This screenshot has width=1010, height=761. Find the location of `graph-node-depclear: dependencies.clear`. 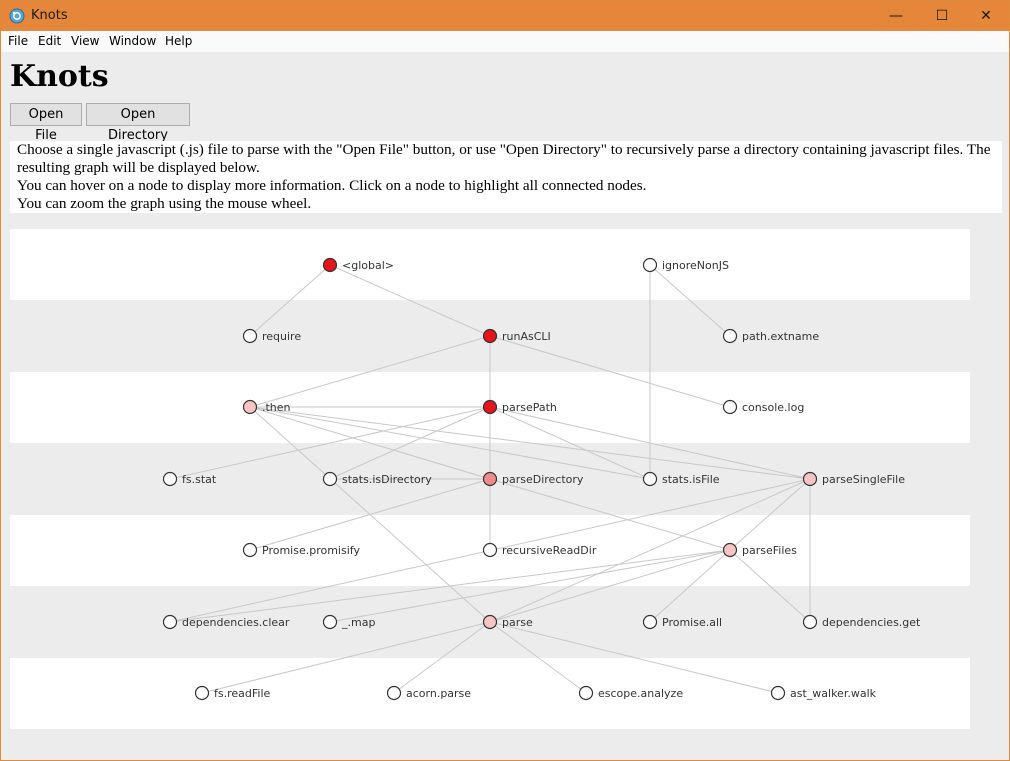

graph-node-depclear: dependencies.clear is located at coordinates (226, 622).